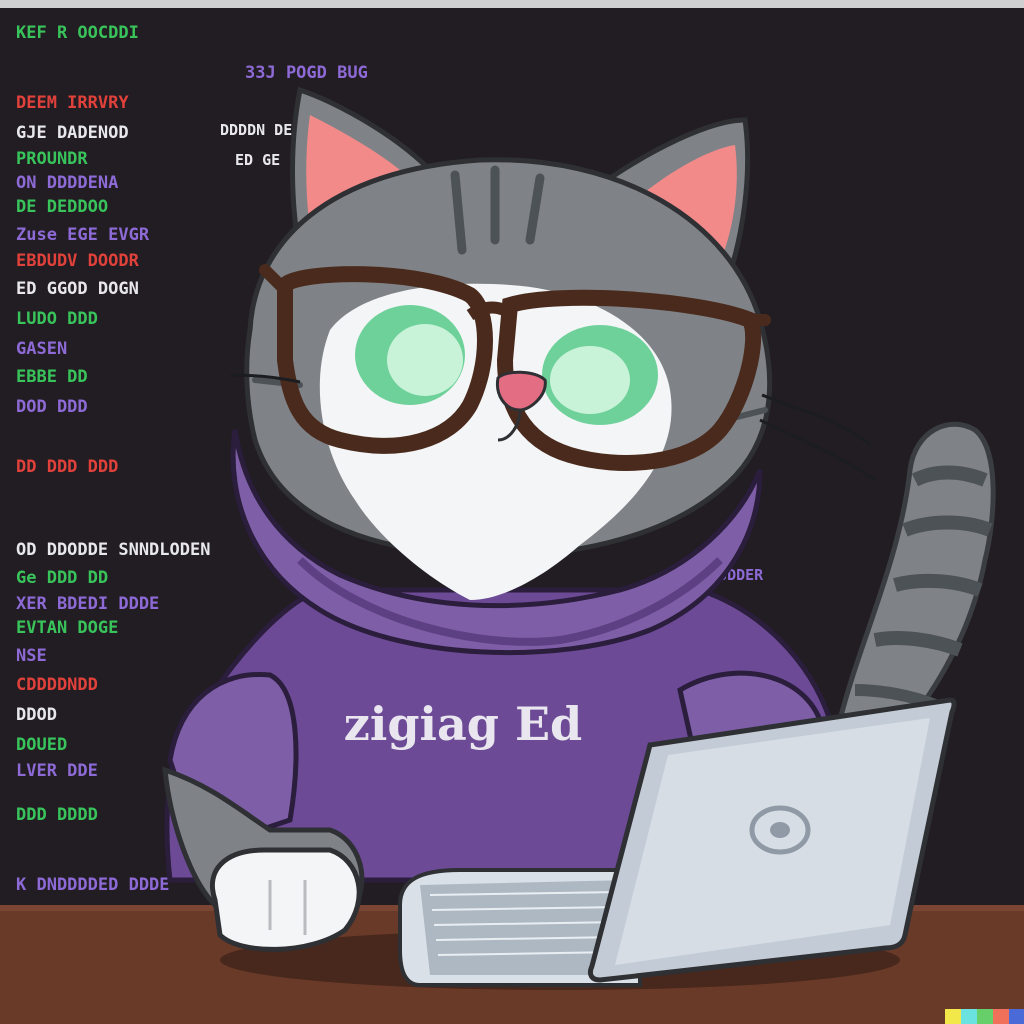  What do you see at coordinates (31, 656) in the screenshot?
I see `code-line: NSE` at bounding box center [31, 656].